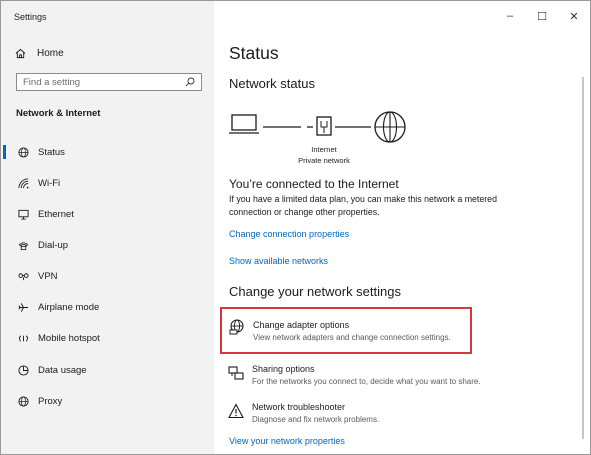  What do you see at coordinates (107, 401) in the screenshot?
I see `sidebar-item-proxy: Proxy` at bounding box center [107, 401].